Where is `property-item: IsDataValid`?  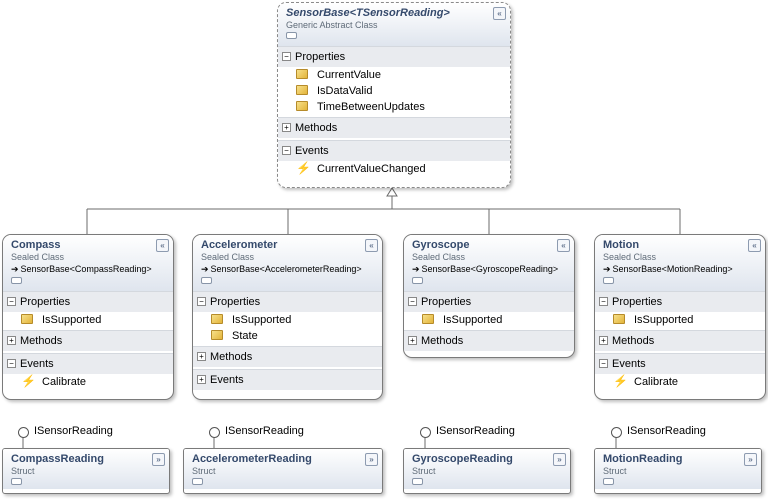 property-item: IsDataValid is located at coordinates (394, 91).